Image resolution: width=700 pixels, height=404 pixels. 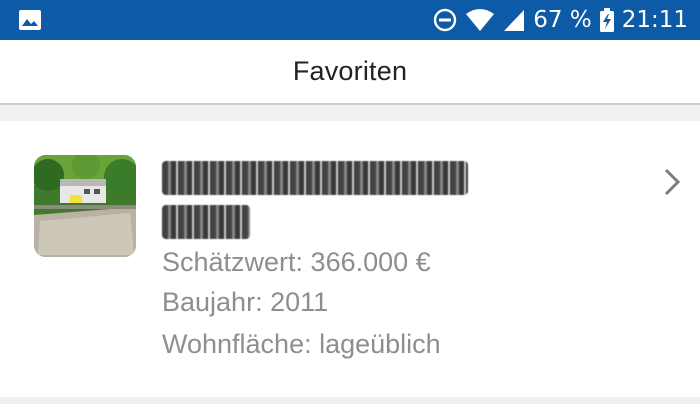 What do you see at coordinates (296, 262) in the screenshot?
I see `estimated-value: Schätzwert: 366.000 €` at bounding box center [296, 262].